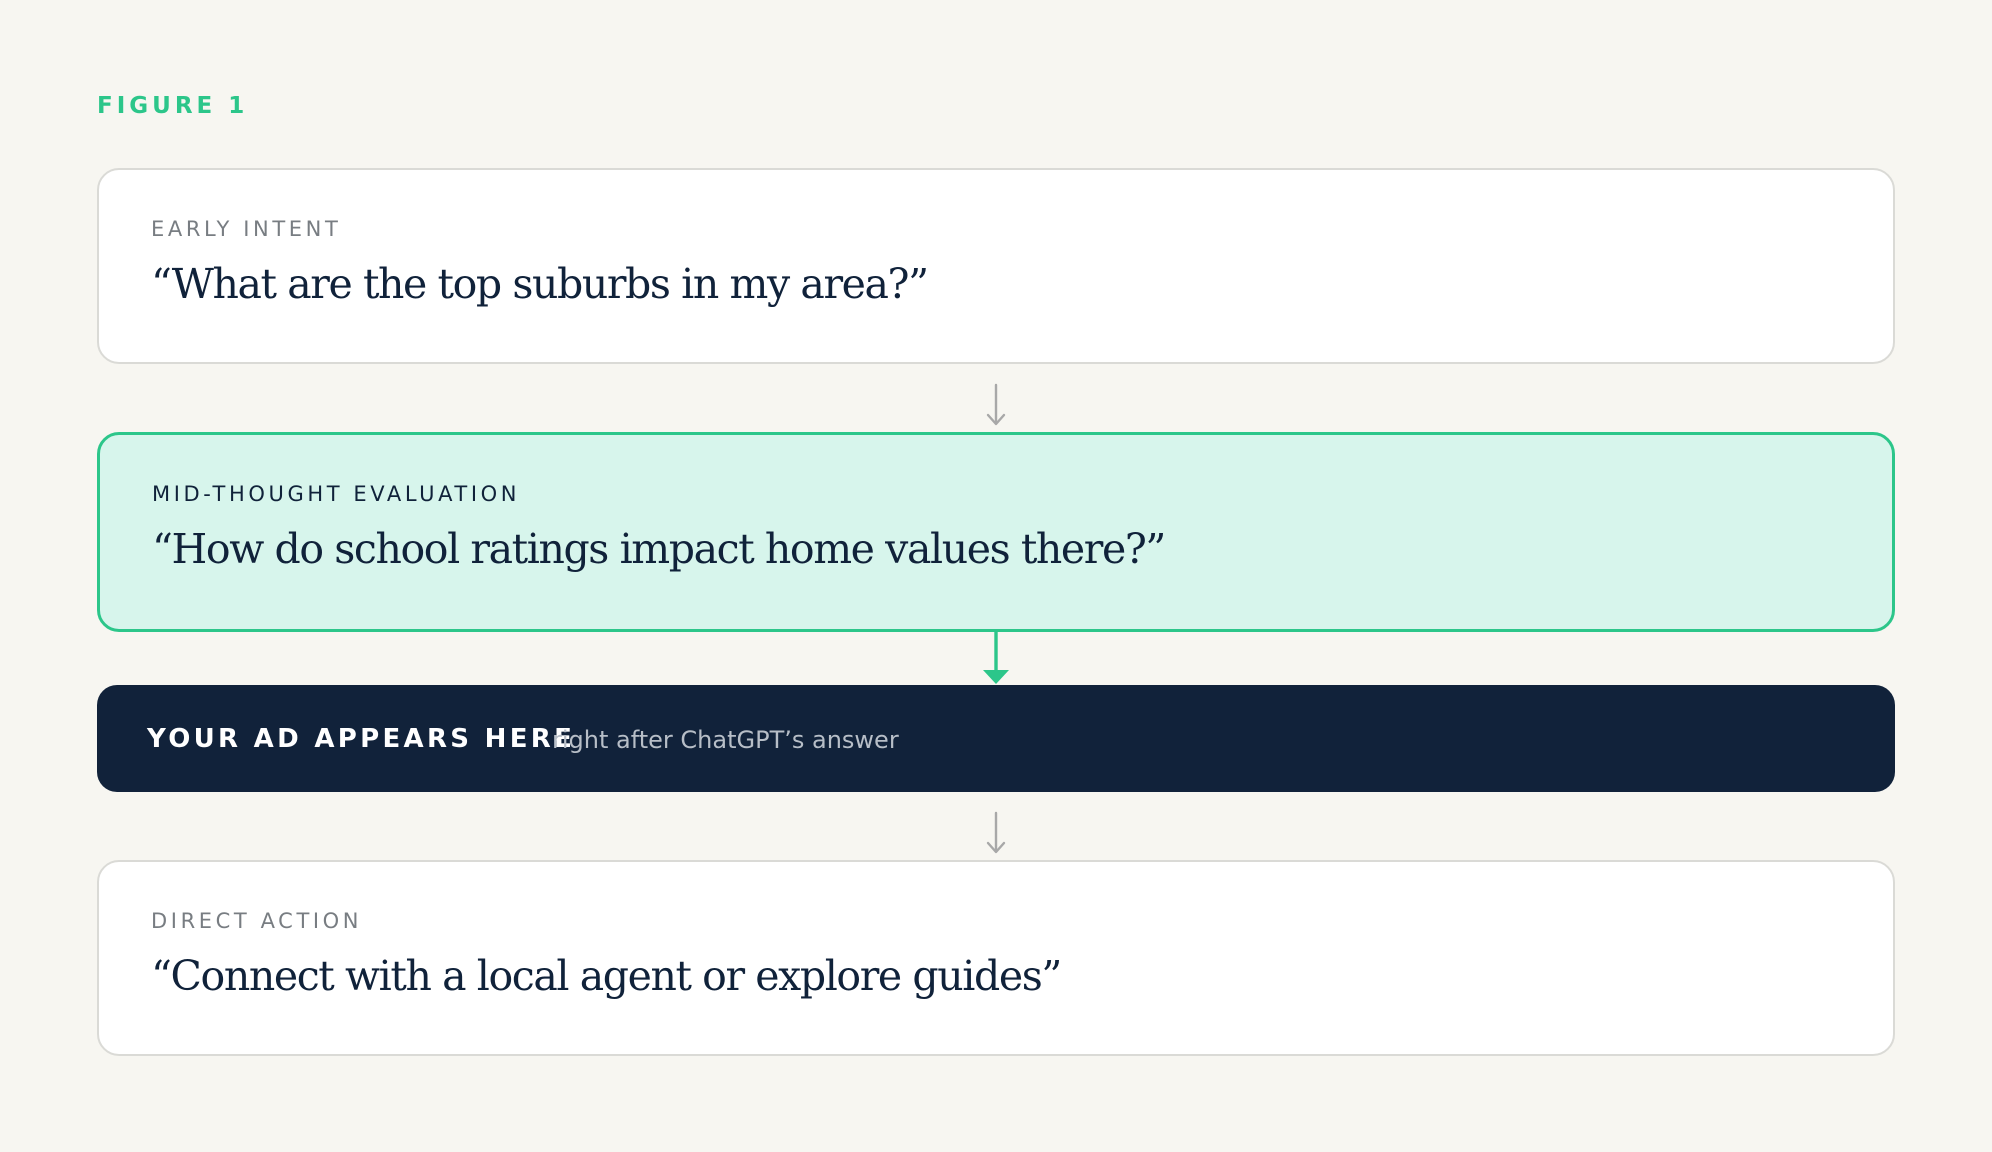 The image size is (1992, 1152). I want to click on ad-slot-title: YOUR AD APPEARS HERE, so click(361, 739).